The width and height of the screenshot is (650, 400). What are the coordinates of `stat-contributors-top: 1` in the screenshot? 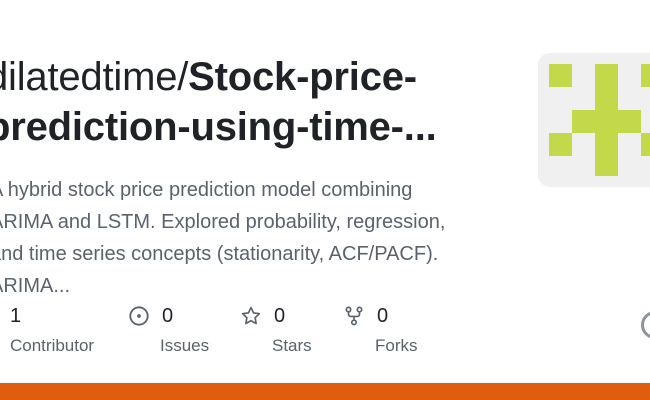 It's located at (52, 316).